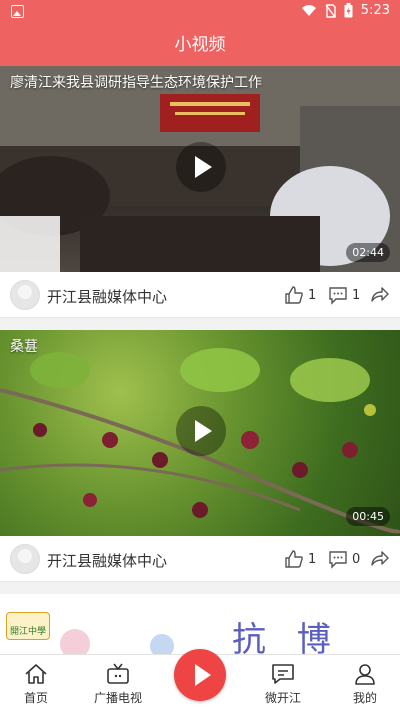  What do you see at coordinates (200, 295) in the screenshot?
I see `video-meta-1: 开江县融媒体中心 1 1` at bounding box center [200, 295].